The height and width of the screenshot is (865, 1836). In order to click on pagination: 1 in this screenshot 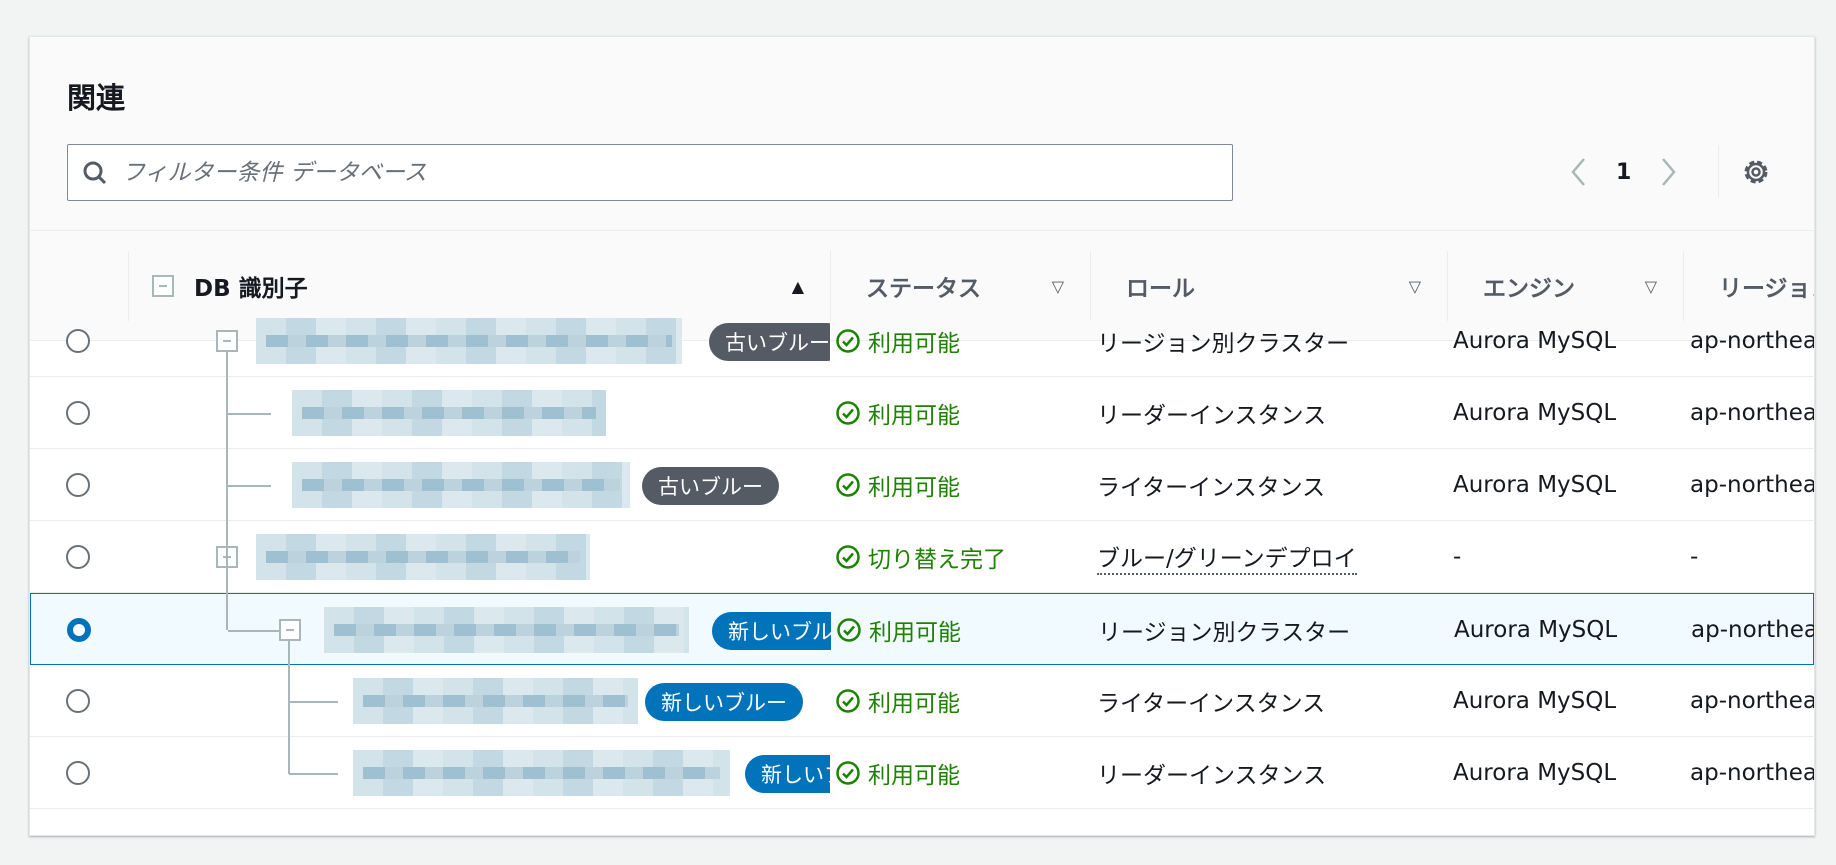, I will do `click(1623, 172)`.